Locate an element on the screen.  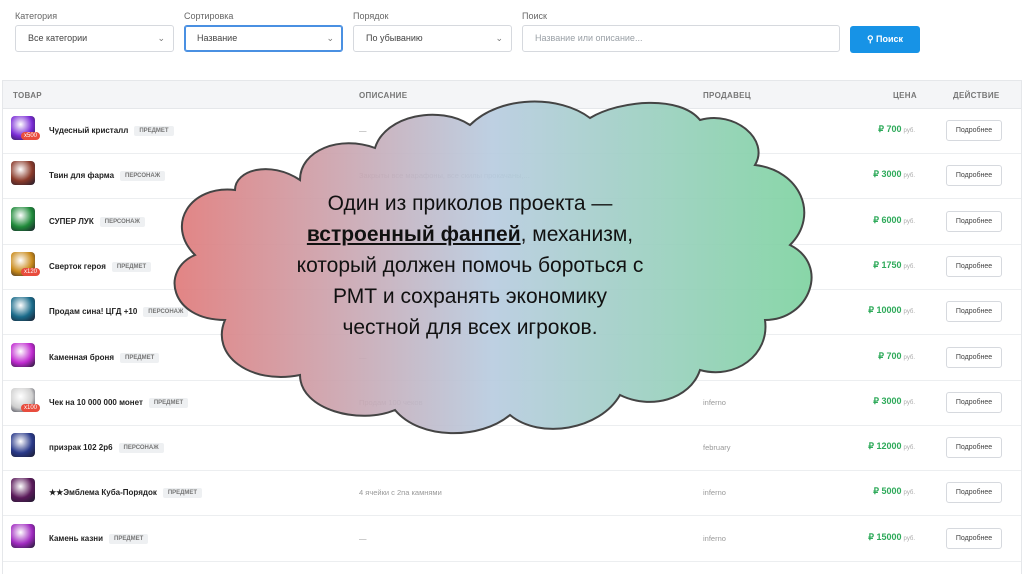
item-name: Камень казни ПРЕДМЕТ is located at coordinates (99, 538).